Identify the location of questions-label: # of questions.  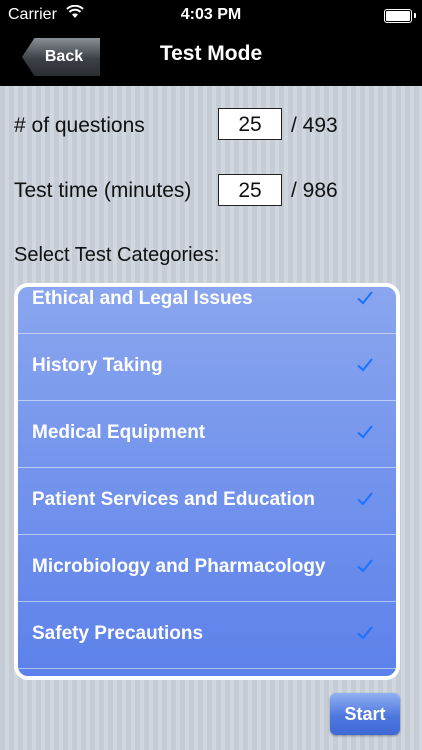
(79, 125).